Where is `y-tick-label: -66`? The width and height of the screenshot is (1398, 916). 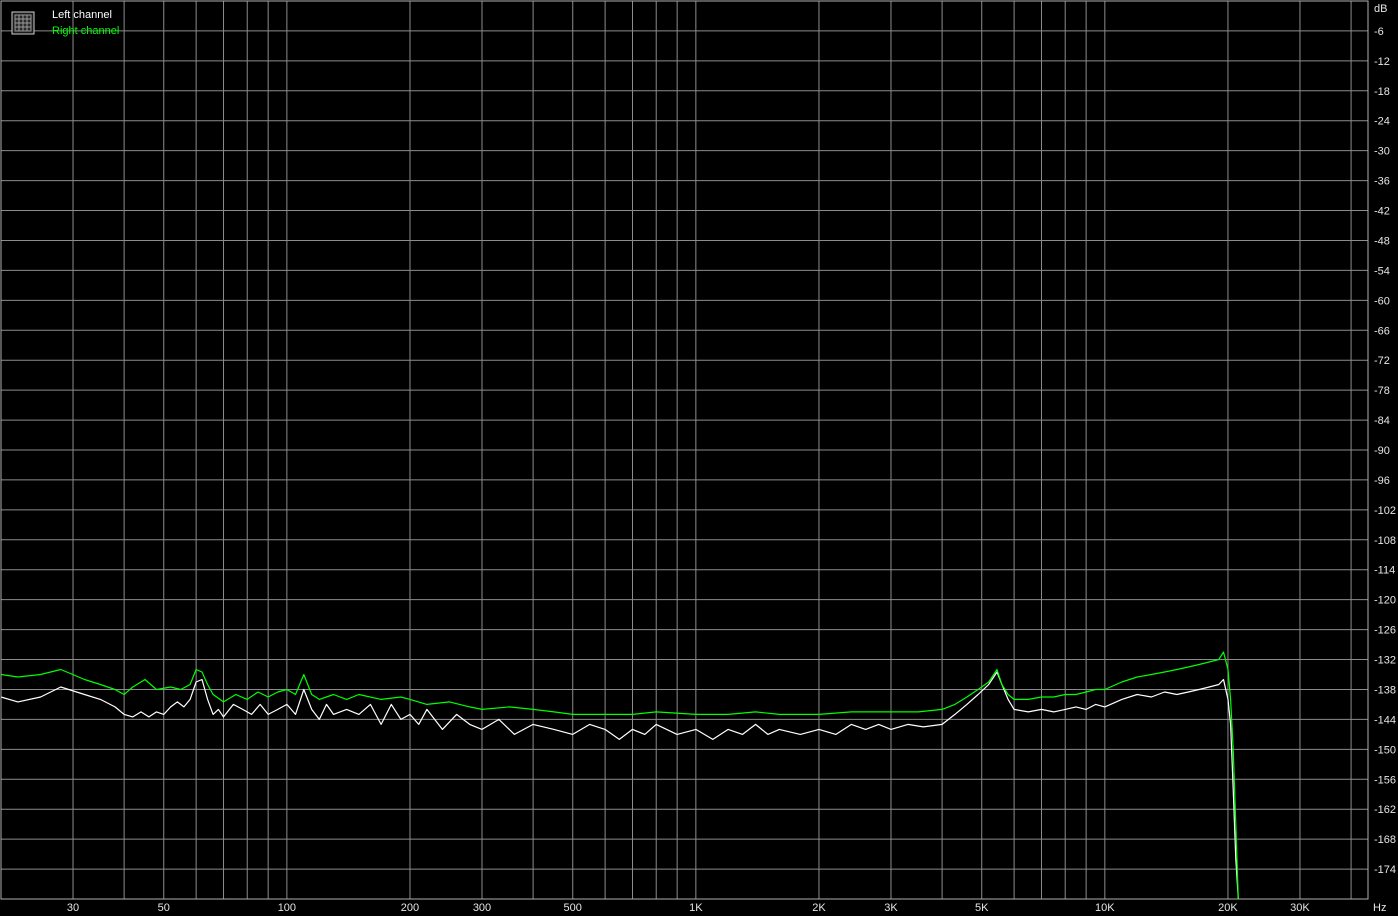 y-tick-label: -66 is located at coordinates (1382, 331).